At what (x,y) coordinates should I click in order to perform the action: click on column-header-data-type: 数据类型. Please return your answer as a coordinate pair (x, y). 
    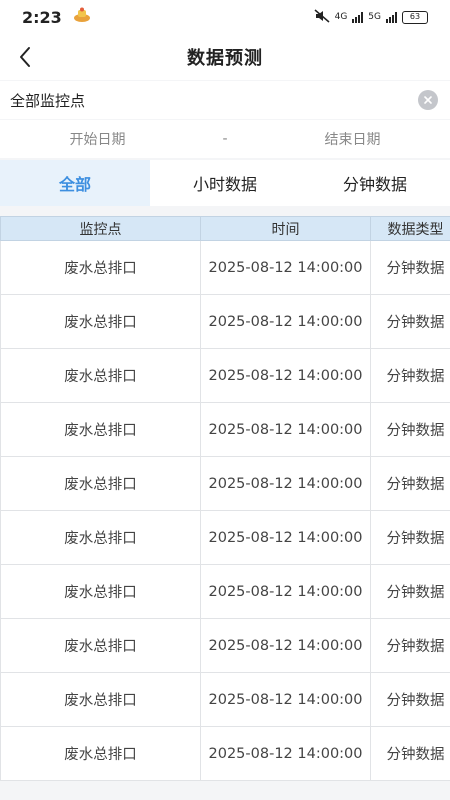
    Looking at the image, I should click on (410, 228).